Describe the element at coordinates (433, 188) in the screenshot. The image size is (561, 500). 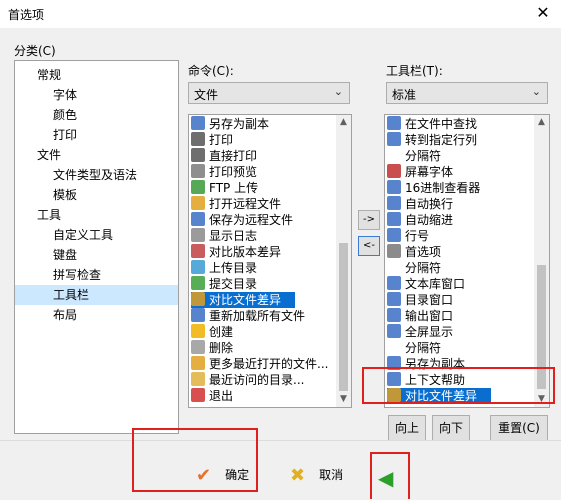
I see `toolbar-list-item: 16进制查看器` at that location.